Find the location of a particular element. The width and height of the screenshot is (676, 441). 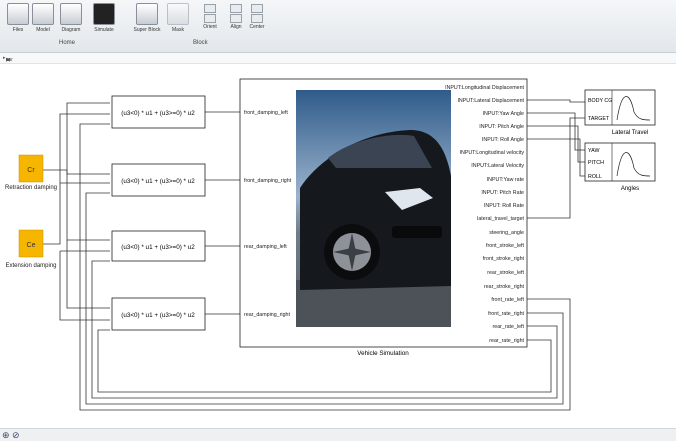

super-block-button: Super Block is located at coordinates (147, 18).